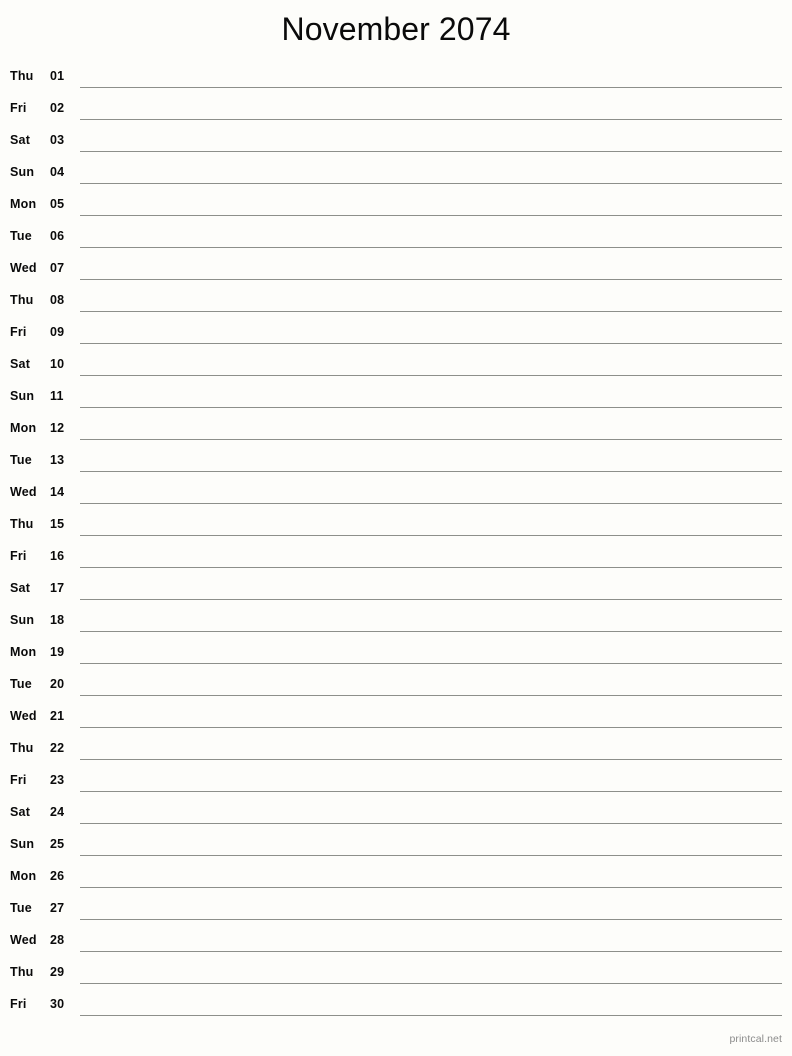 The image size is (792, 1056). What do you see at coordinates (396, 556) in the screenshot?
I see `day-row: Fri 16` at bounding box center [396, 556].